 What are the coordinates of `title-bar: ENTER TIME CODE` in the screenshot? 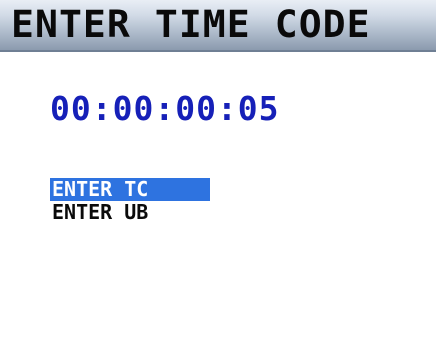 It's located at (218, 26).